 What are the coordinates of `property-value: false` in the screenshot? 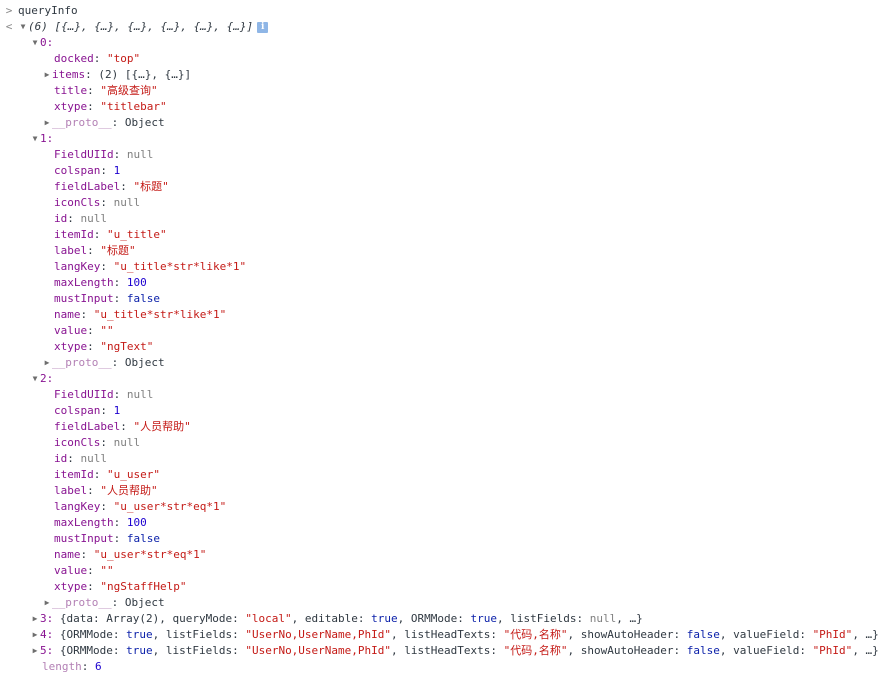 It's located at (143, 538).